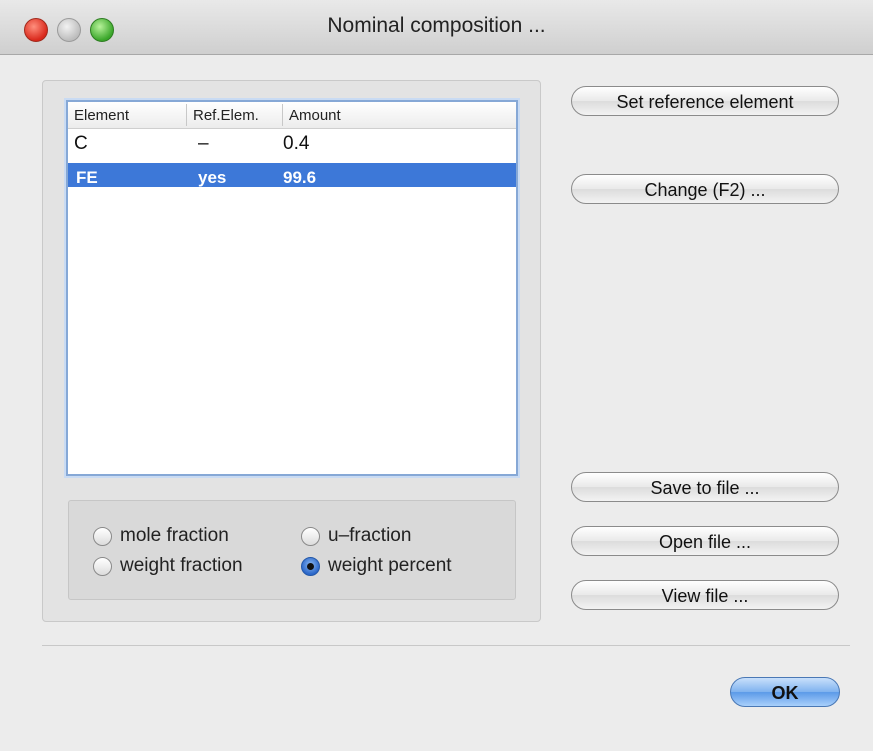 This screenshot has width=873, height=751. I want to click on cell-amount: 99.6, so click(300, 177).